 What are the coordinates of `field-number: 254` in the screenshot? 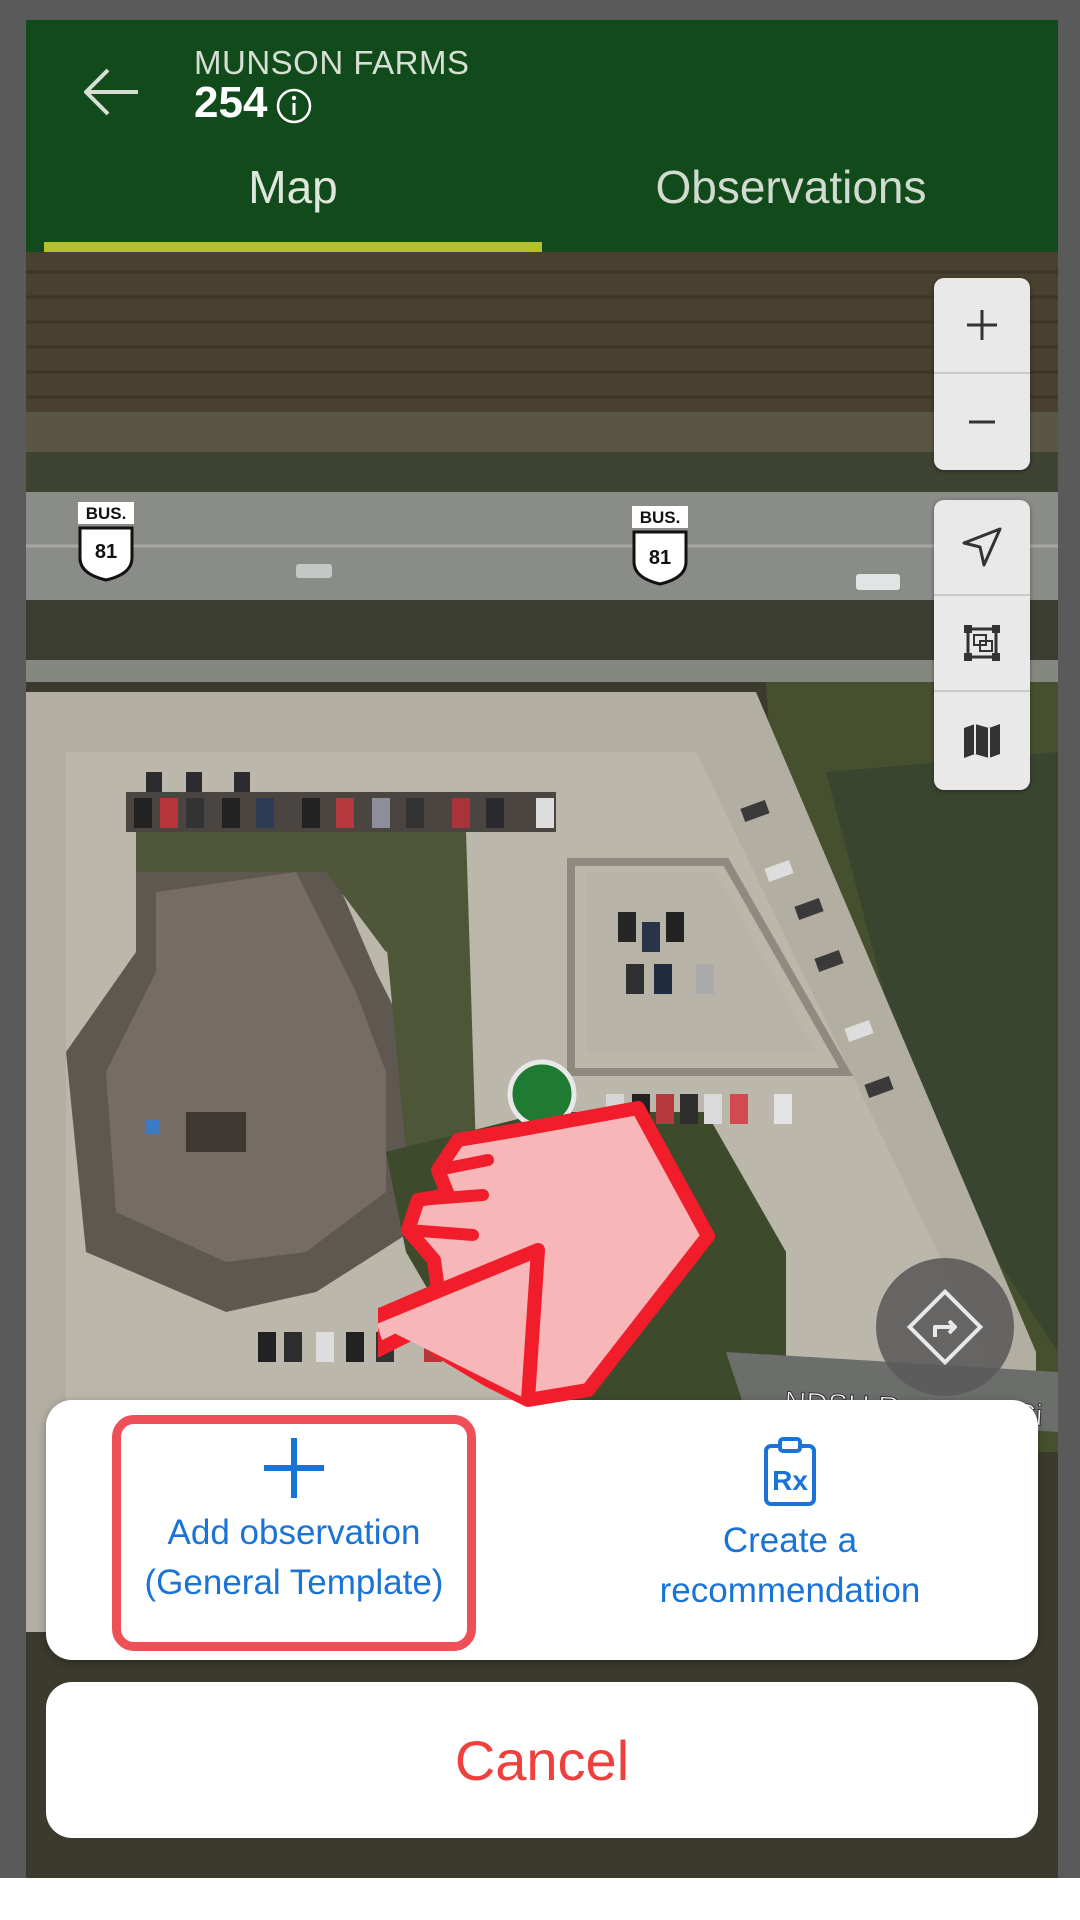 It's located at (253, 103).